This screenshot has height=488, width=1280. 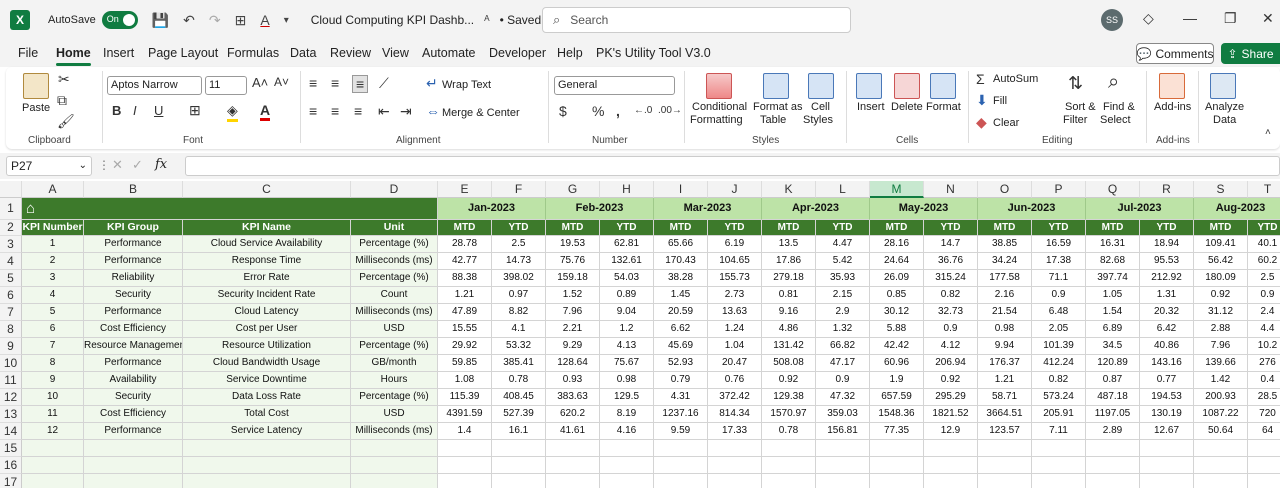 What do you see at coordinates (394, 189) in the screenshot?
I see `column-header-D: D` at bounding box center [394, 189].